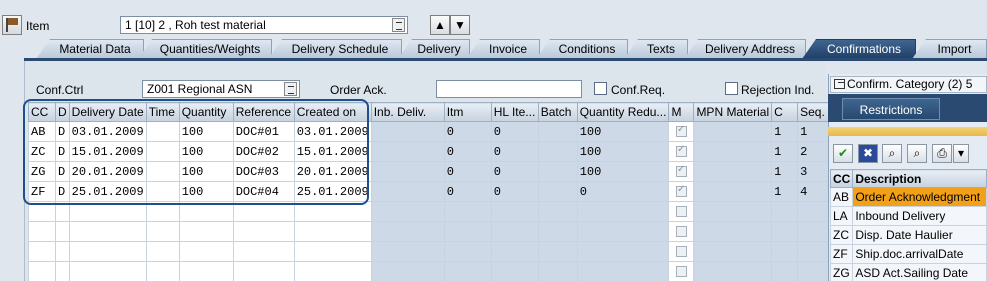 This screenshot has width=987, height=281. Describe the element at coordinates (919, 254) in the screenshot. I see `category-description: Ship.doc.arrivalDate` at that location.